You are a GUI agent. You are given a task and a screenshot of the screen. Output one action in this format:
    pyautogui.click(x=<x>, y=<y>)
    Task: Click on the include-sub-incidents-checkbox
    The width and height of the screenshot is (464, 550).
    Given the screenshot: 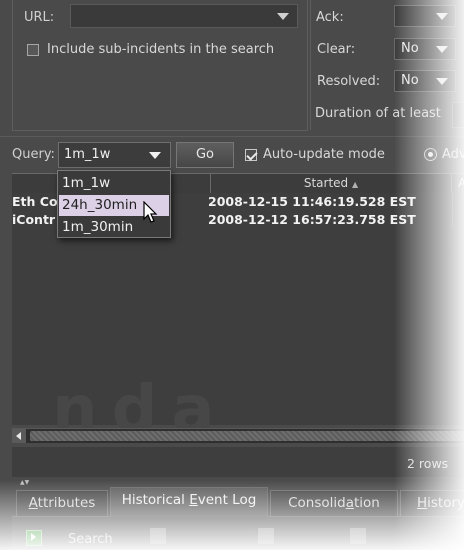 What is the action you would take?
    pyautogui.click(x=33, y=50)
    